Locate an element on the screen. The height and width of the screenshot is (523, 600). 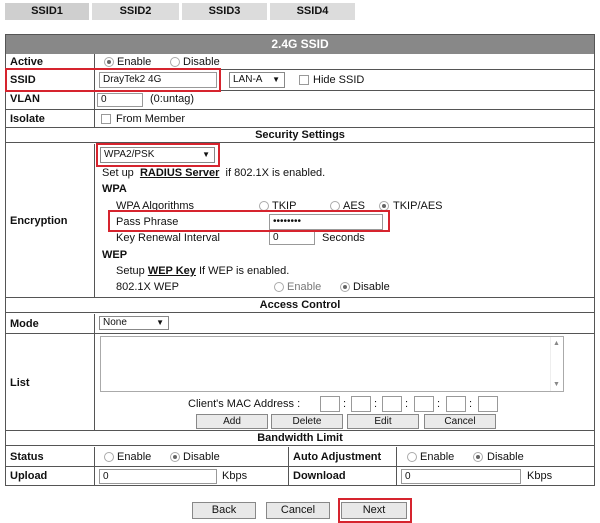
pass-phrase-highlight is located at coordinates (249, 221).